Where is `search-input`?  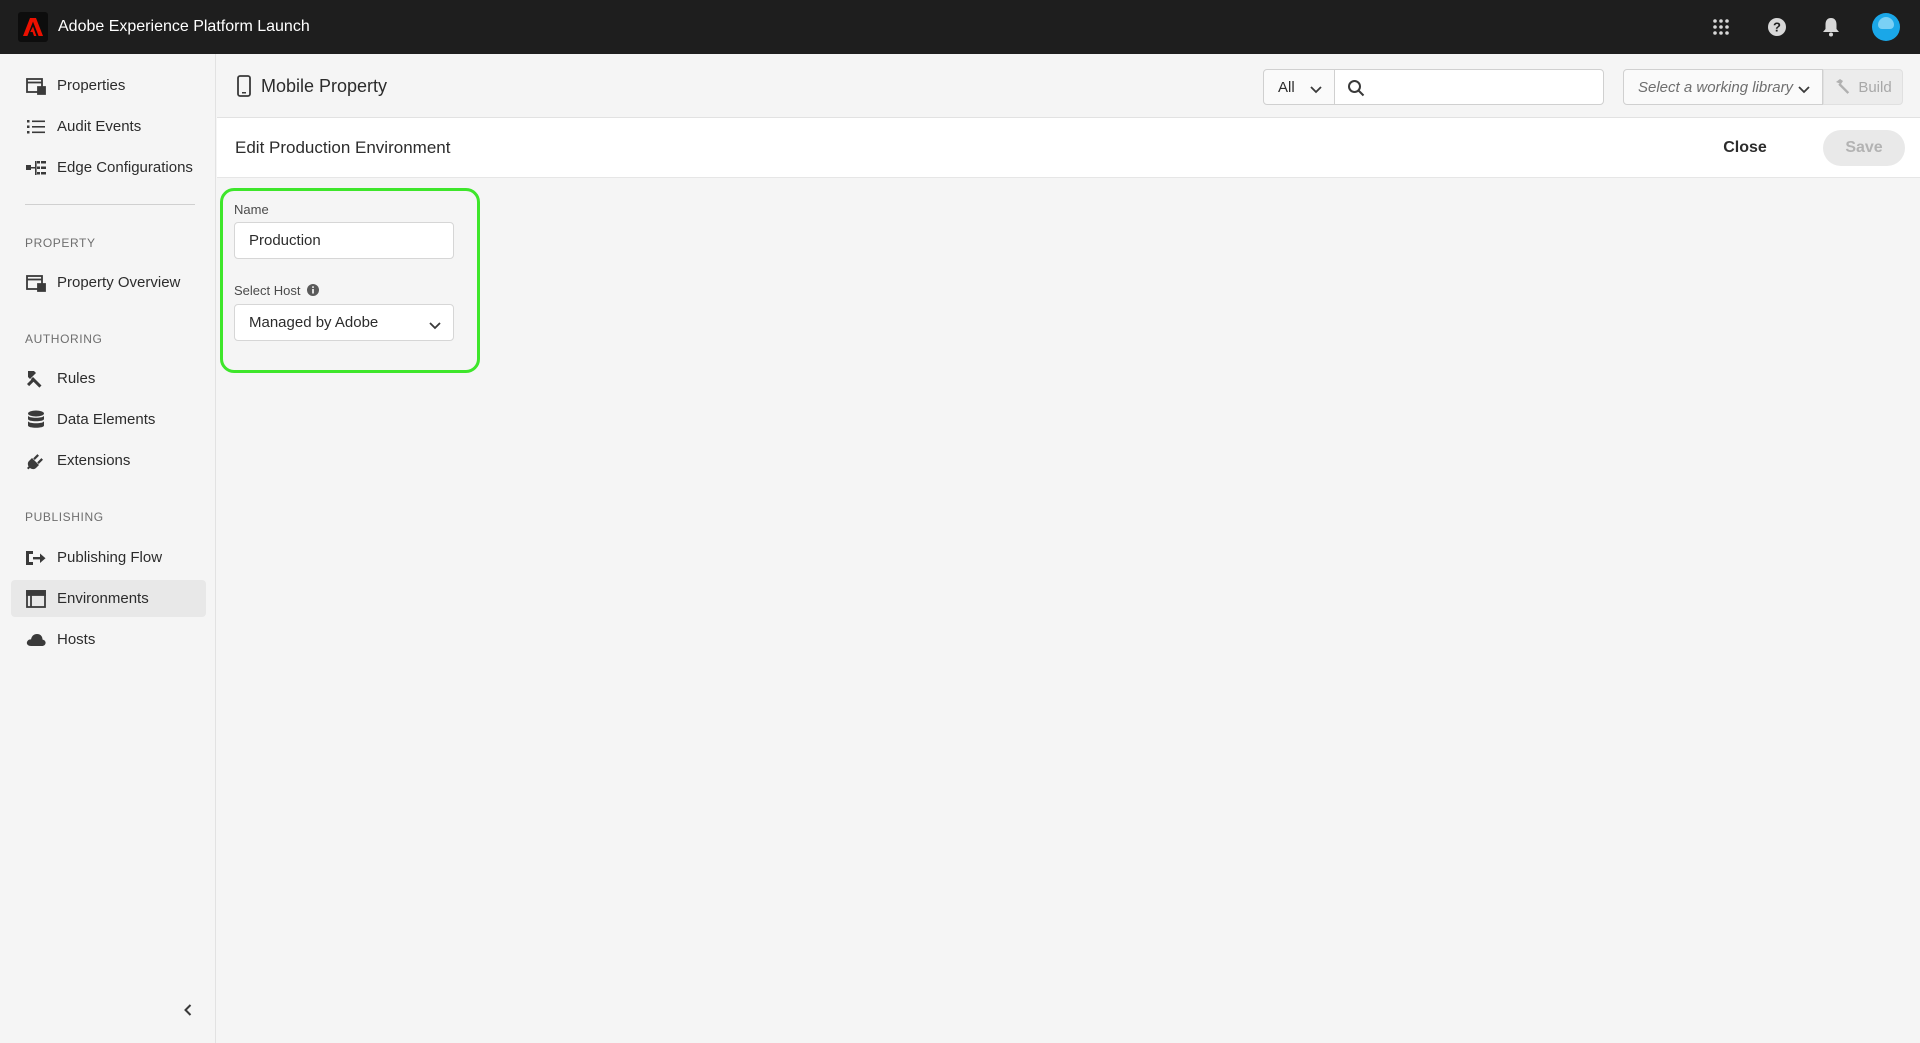 search-input is located at coordinates (1485, 87).